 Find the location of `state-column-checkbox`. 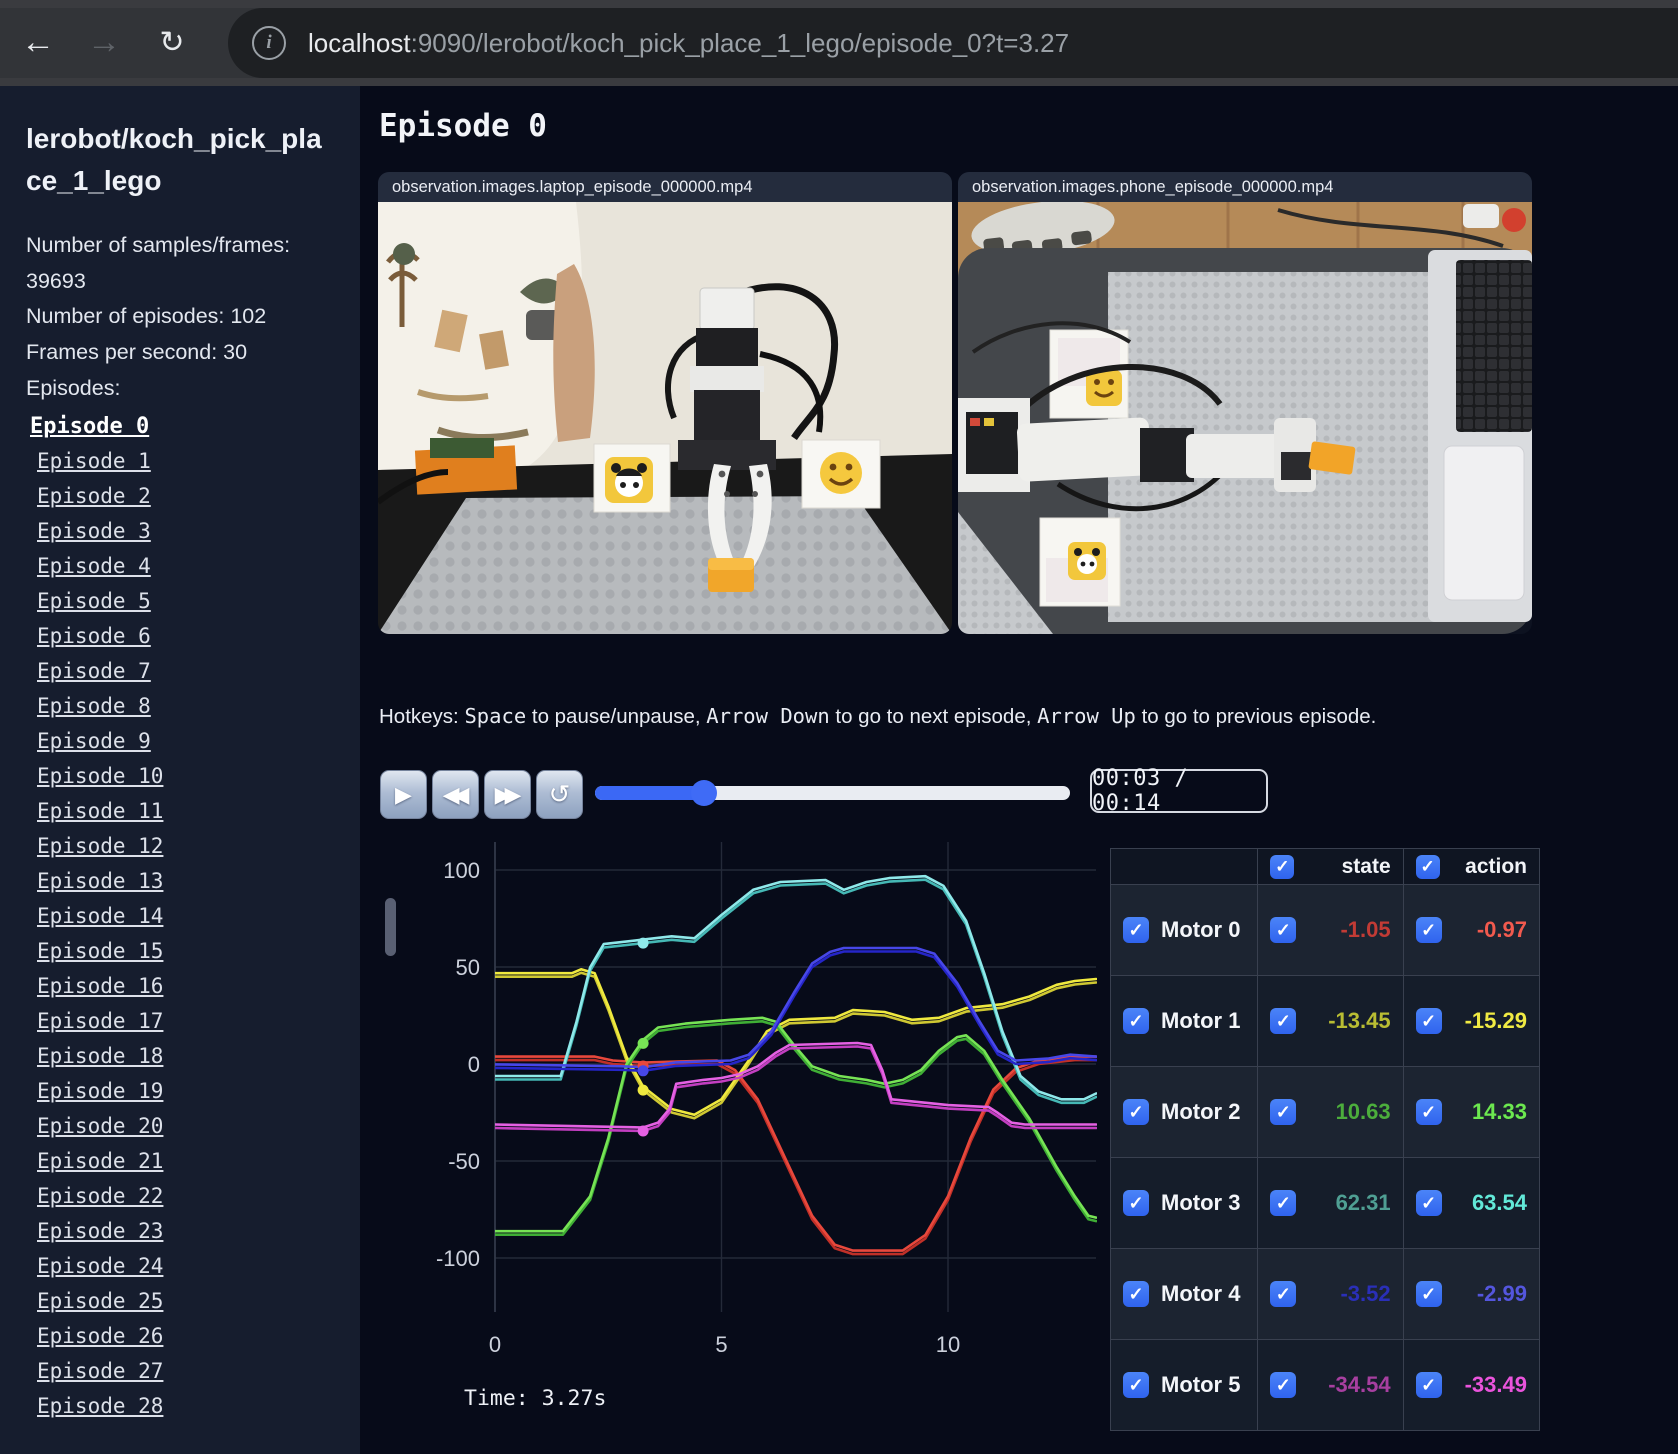

state-column-checkbox is located at coordinates (1282, 866).